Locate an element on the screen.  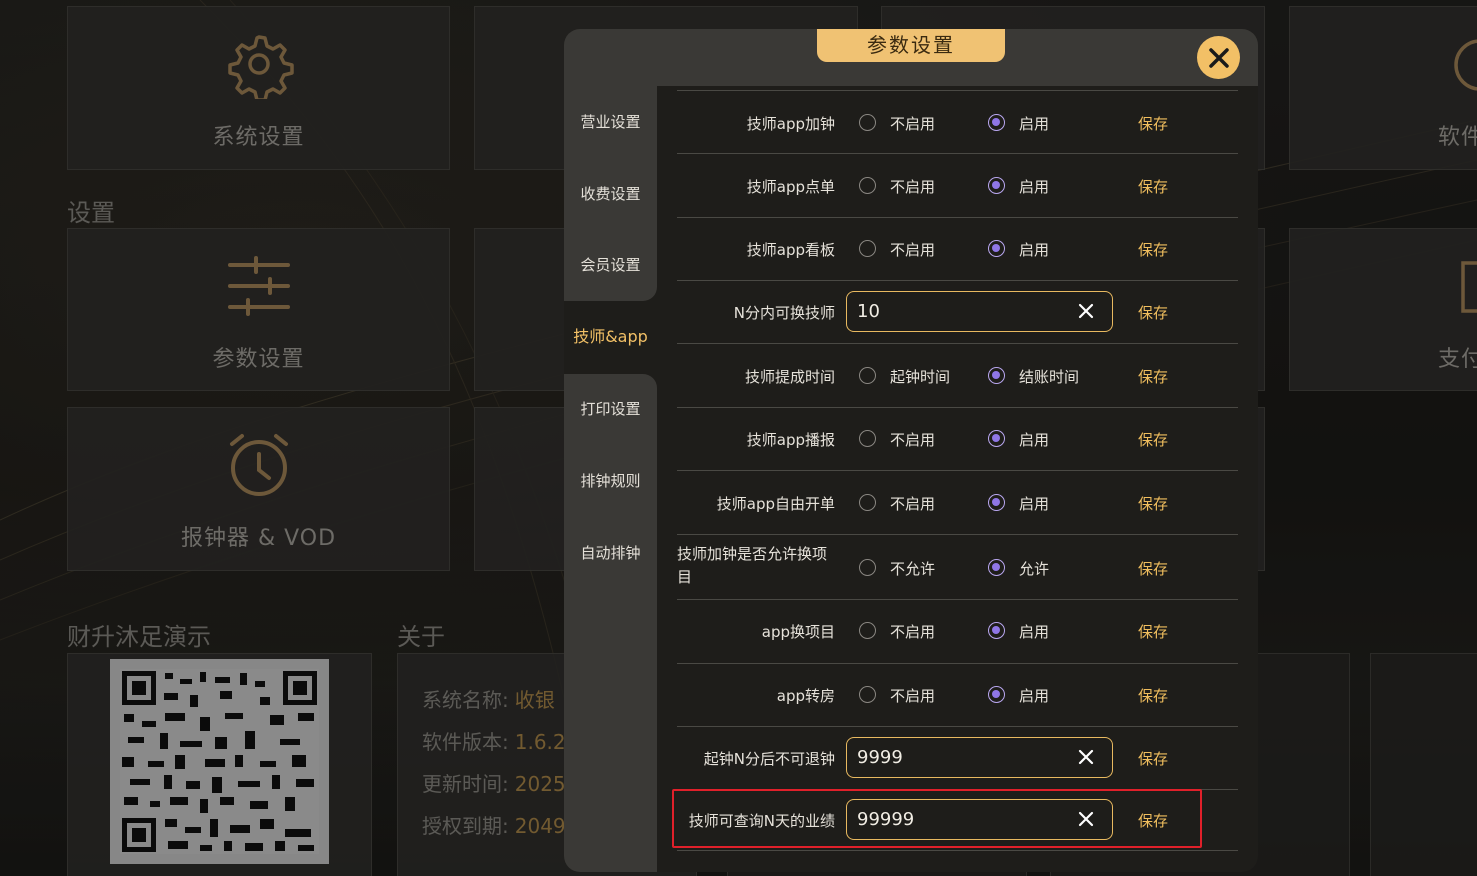
performance-days-field is located at coordinates (979, 819).